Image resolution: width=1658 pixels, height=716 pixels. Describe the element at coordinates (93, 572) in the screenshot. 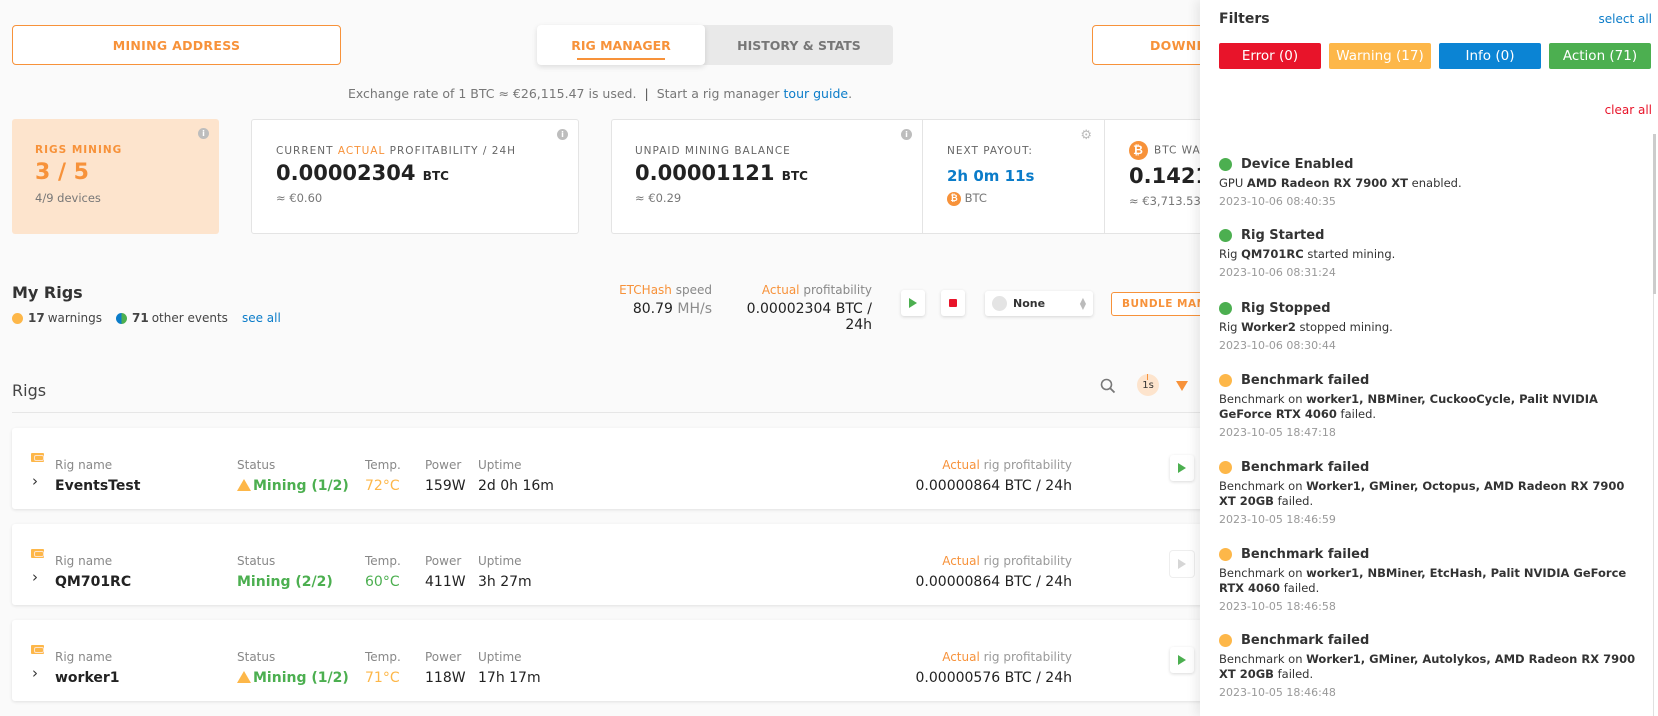

I see `rig-name-col: Rig name QM701RC` at that location.